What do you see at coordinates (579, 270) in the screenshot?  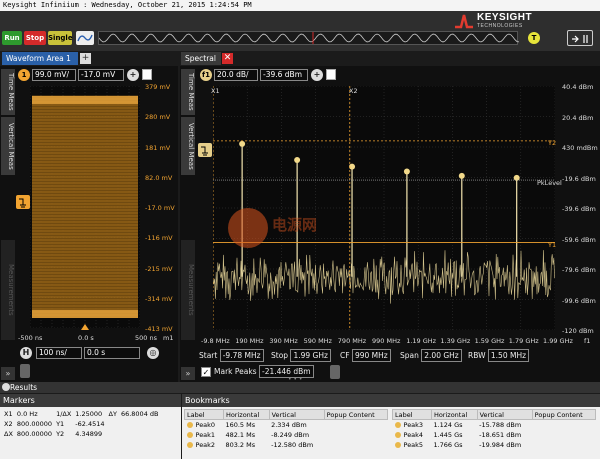 I see `spectral-y-tick: -79.6 dBm` at bounding box center [579, 270].